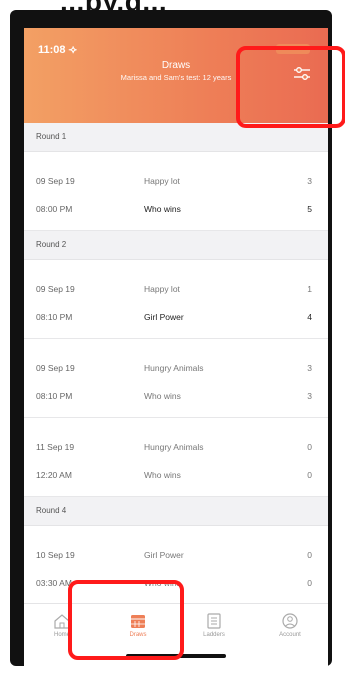  What do you see at coordinates (55, 555) in the screenshot?
I see `match-date: 10 Sep 19` at bounding box center [55, 555].